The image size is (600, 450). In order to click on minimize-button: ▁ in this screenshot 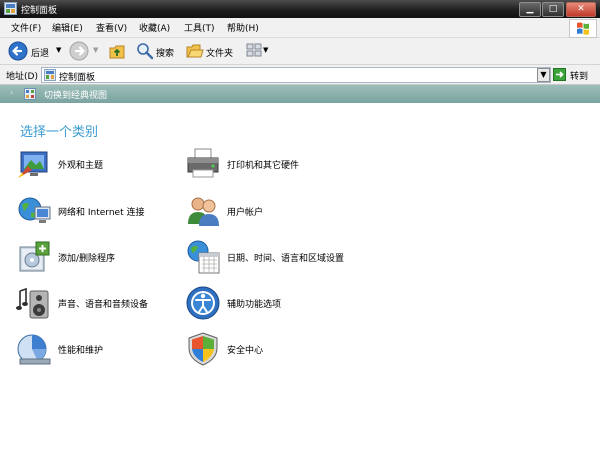, I will do `click(530, 9)`.